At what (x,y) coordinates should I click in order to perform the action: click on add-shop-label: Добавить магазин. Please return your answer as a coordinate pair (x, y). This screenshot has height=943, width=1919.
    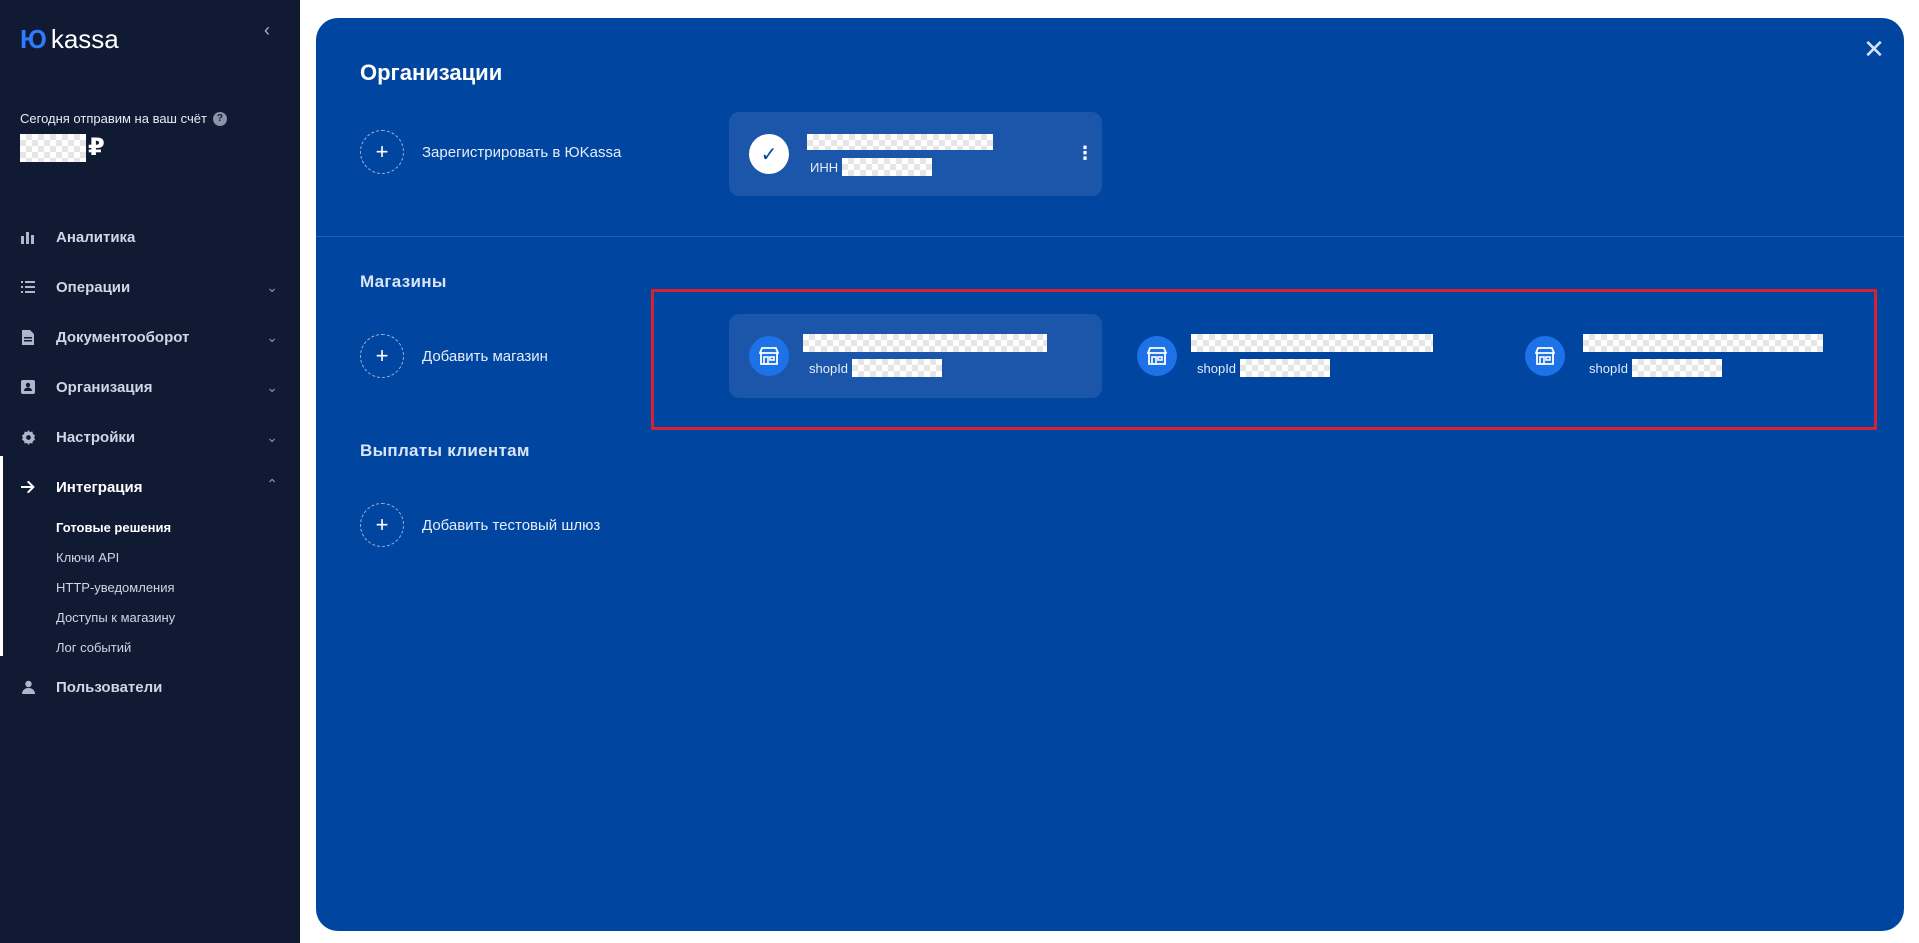
    Looking at the image, I should click on (485, 356).